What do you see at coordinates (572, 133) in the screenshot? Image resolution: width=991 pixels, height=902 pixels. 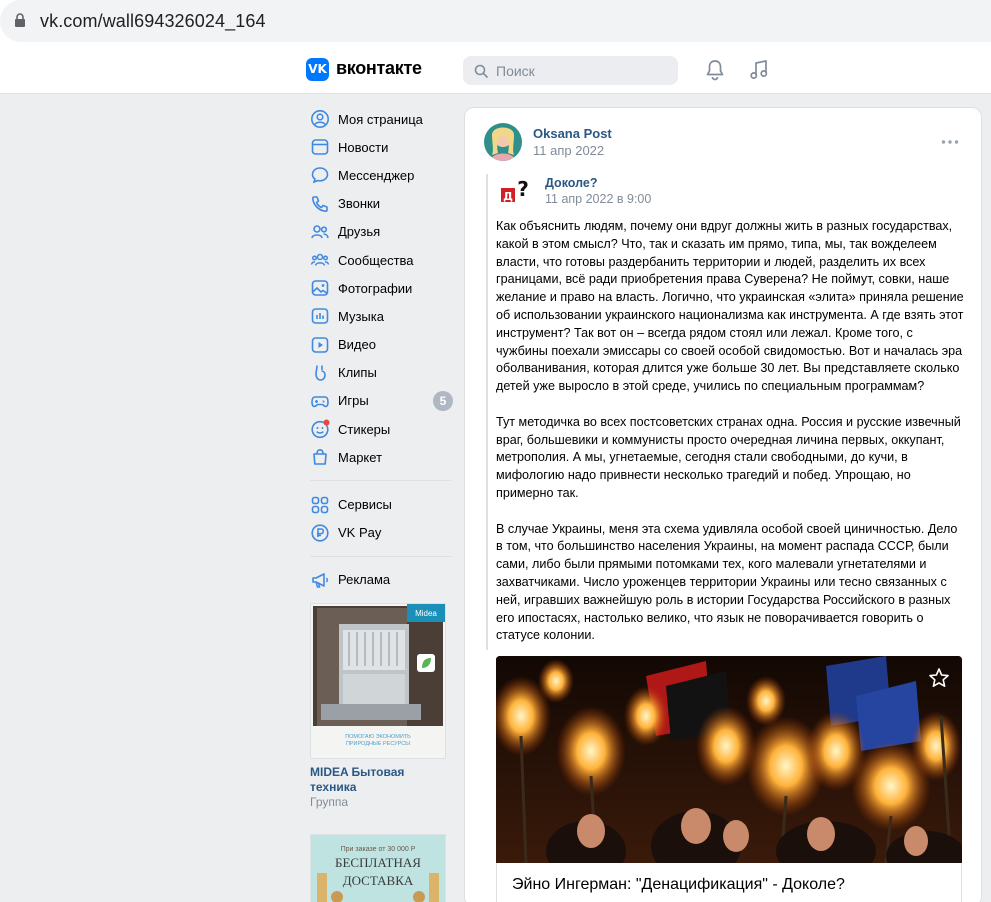 I see `post-author: Oksana Post` at bounding box center [572, 133].